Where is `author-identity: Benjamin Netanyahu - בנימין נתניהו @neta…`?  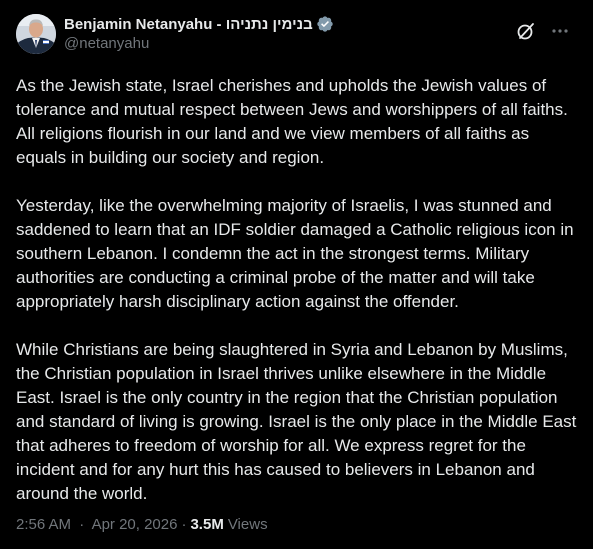
author-identity: Benjamin Netanyahu - בנימין נתניהו @neta… is located at coordinates (199, 34).